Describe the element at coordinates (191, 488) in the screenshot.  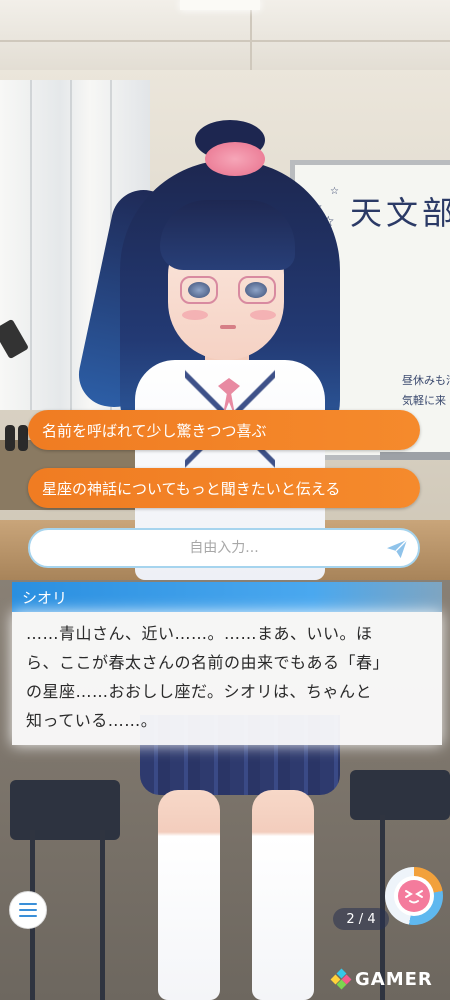
I see `choice-label: 星座の神話についてもっと聞きたいと伝える` at that location.